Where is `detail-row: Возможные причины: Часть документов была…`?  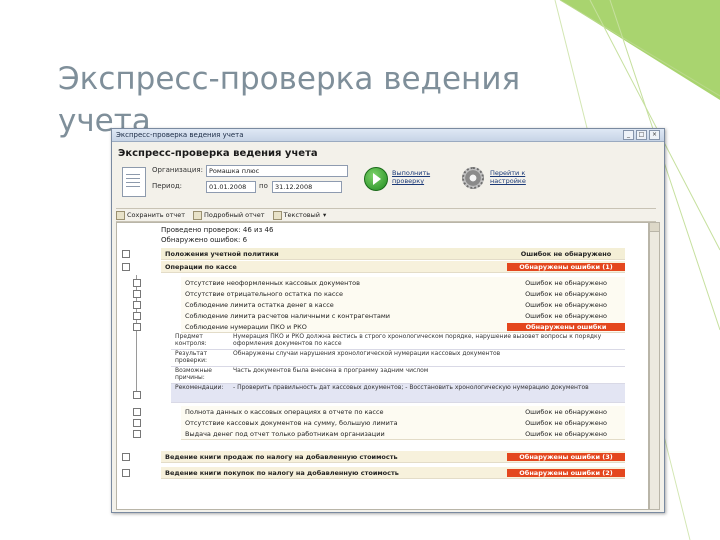 detail-row: Возможные причины: Часть документов была… is located at coordinates (398, 375).